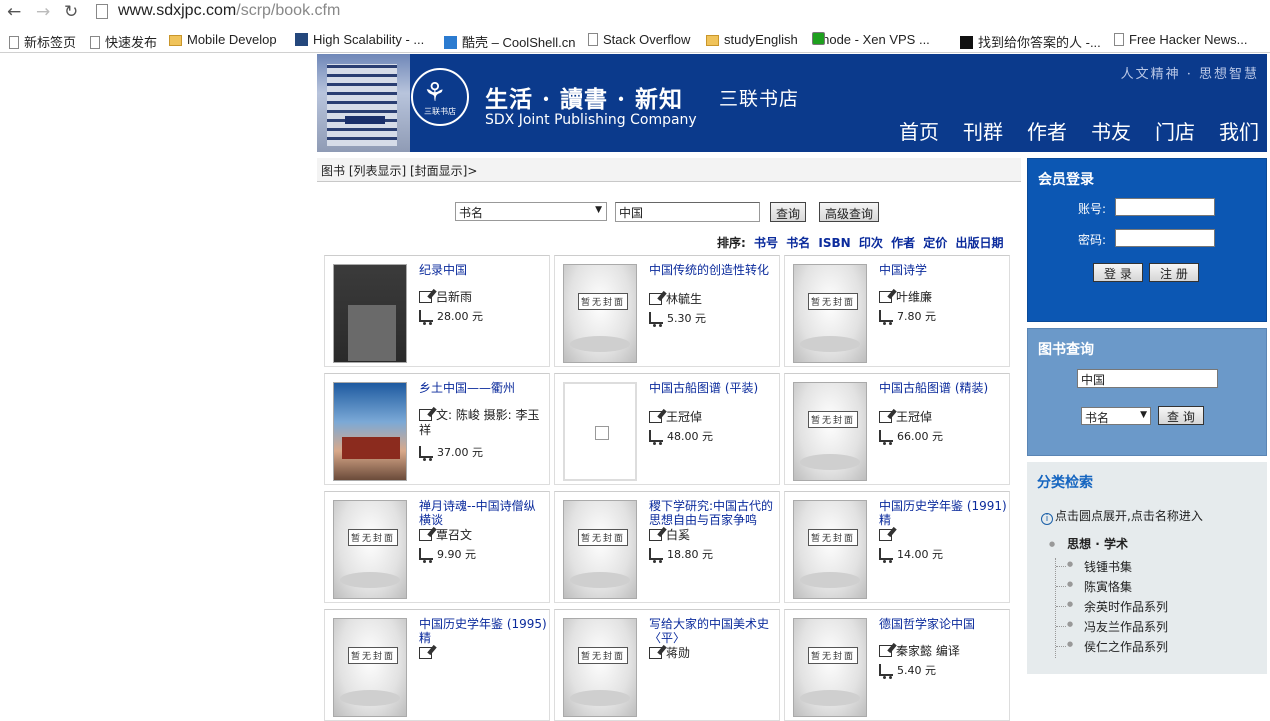  Describe the element at coordinates (1108, 587) in the screenshot. I see `category-item-label: 陈寅恪集` at that location.